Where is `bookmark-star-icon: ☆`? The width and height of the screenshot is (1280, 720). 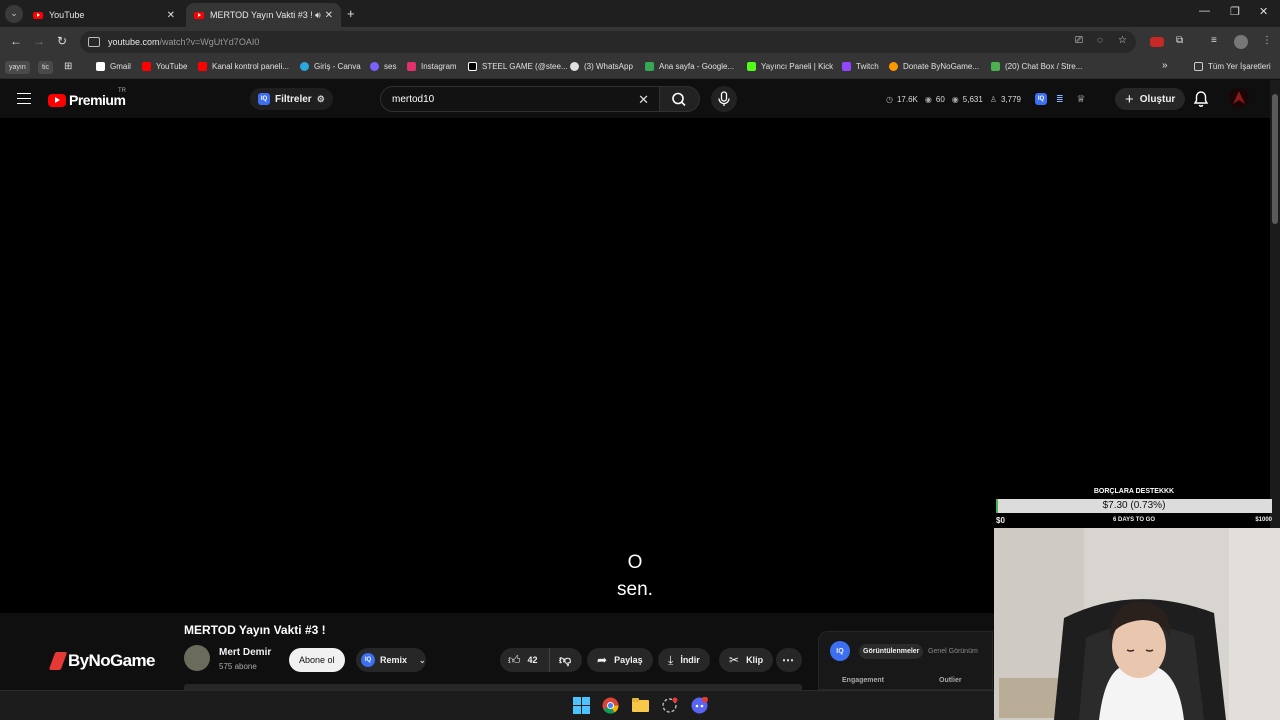 bookmark-star-icon: ☆ is located at coordinates (1122, 40).